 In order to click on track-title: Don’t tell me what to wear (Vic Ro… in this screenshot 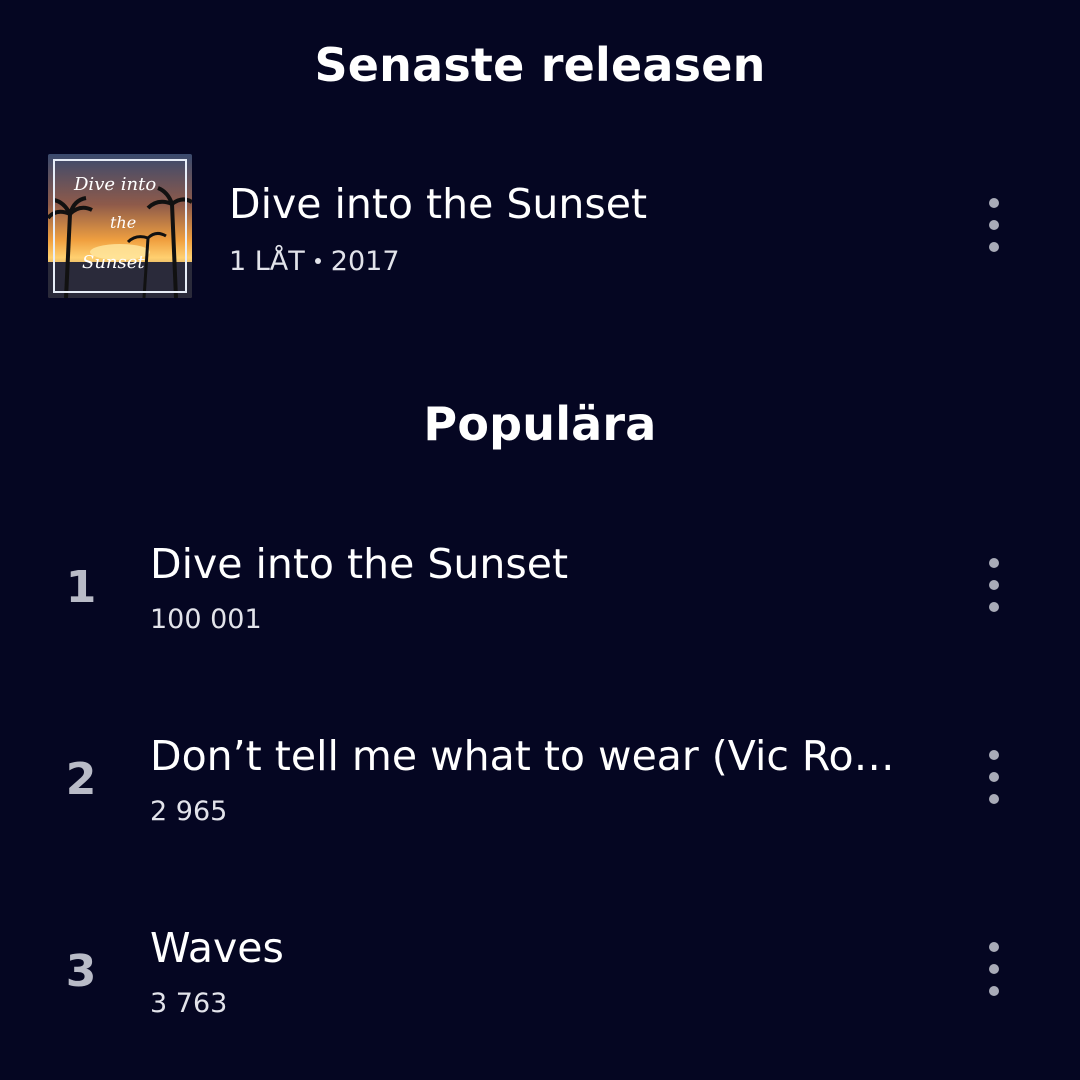, I will do `click(522, 756)`.